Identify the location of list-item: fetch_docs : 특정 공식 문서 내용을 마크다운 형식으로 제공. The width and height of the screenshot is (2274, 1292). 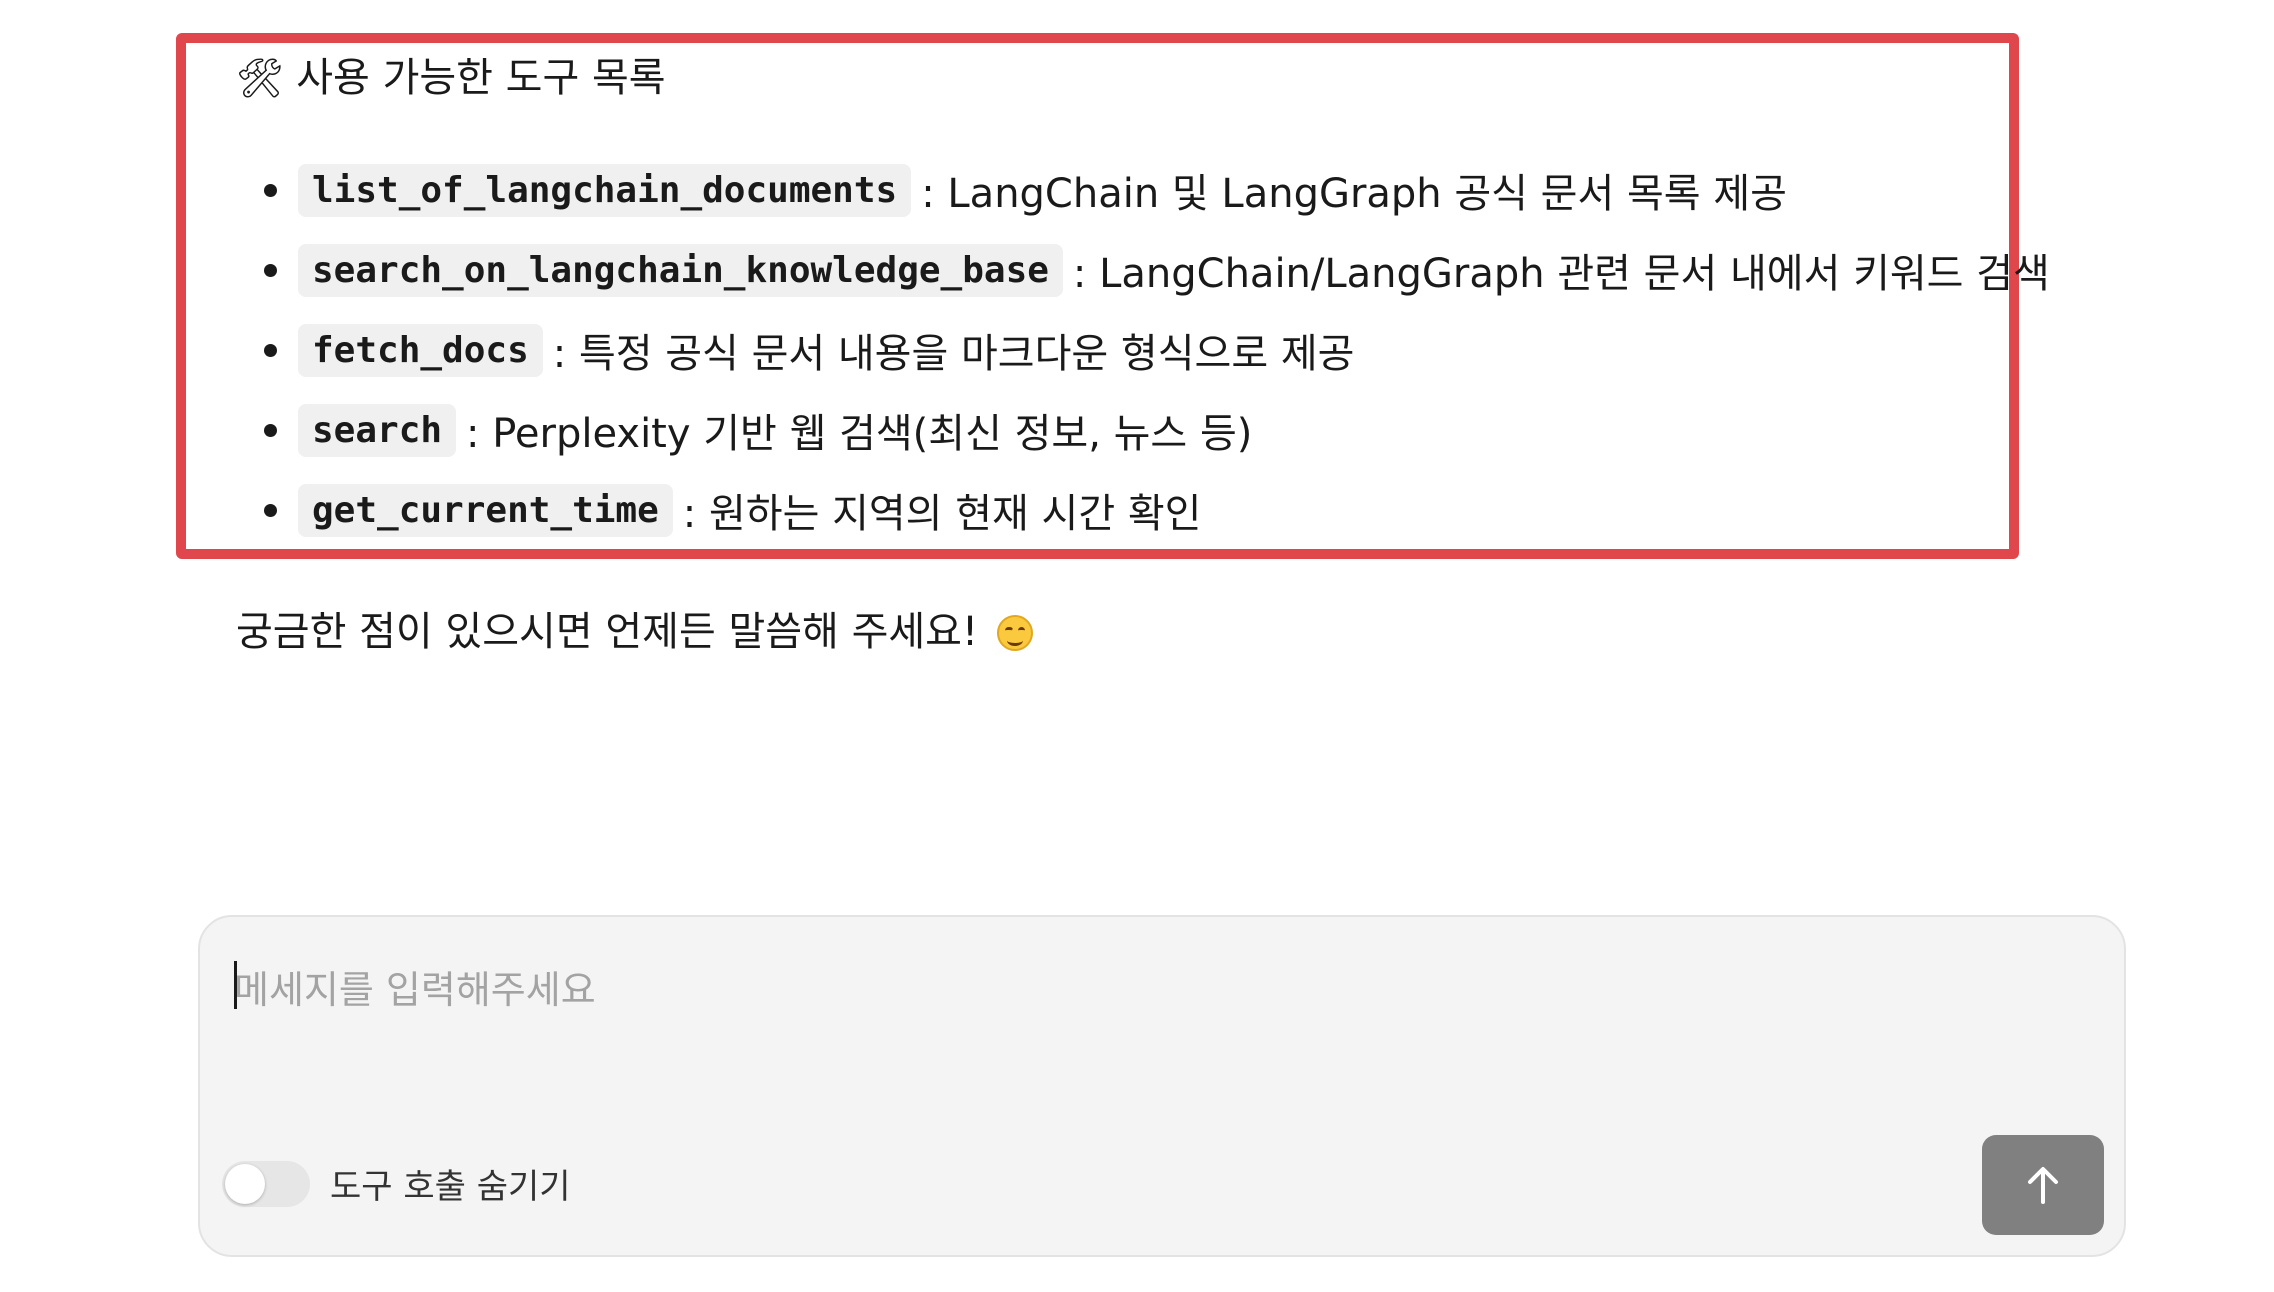
(1143, 350).